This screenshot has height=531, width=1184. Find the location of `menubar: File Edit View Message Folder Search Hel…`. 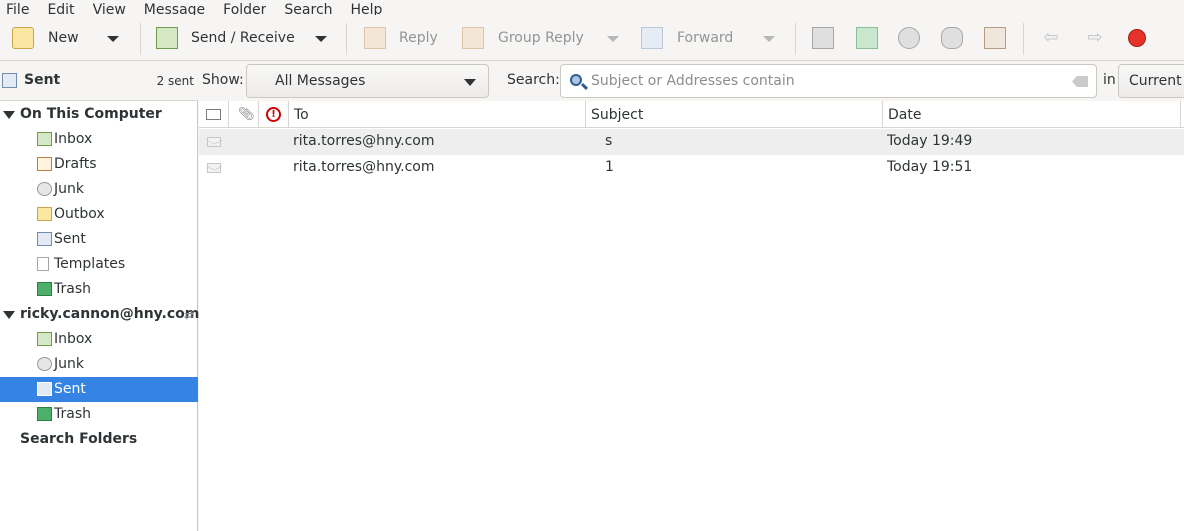

menubar: File Edit View Message Folder Search Hel… is located at coordinates (592, 7).